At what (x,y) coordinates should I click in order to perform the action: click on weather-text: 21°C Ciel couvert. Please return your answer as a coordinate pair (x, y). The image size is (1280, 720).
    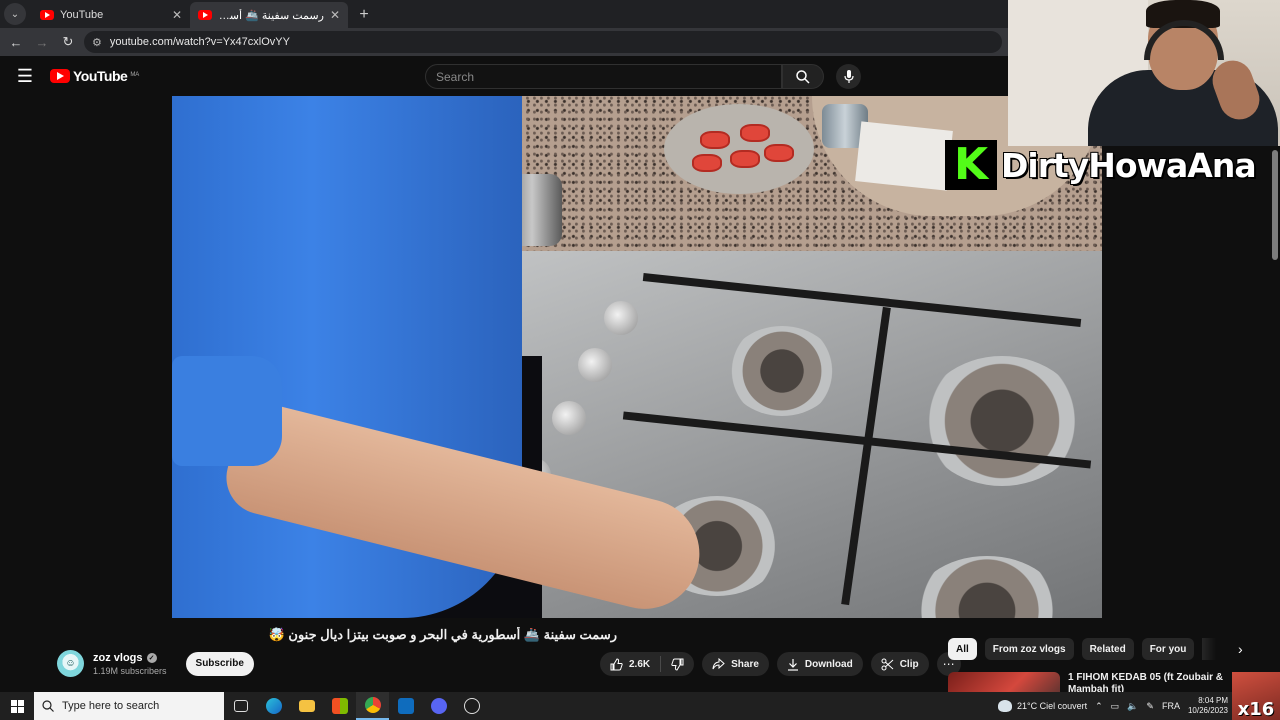
    Looking at the image, I should click on (1052, 706).